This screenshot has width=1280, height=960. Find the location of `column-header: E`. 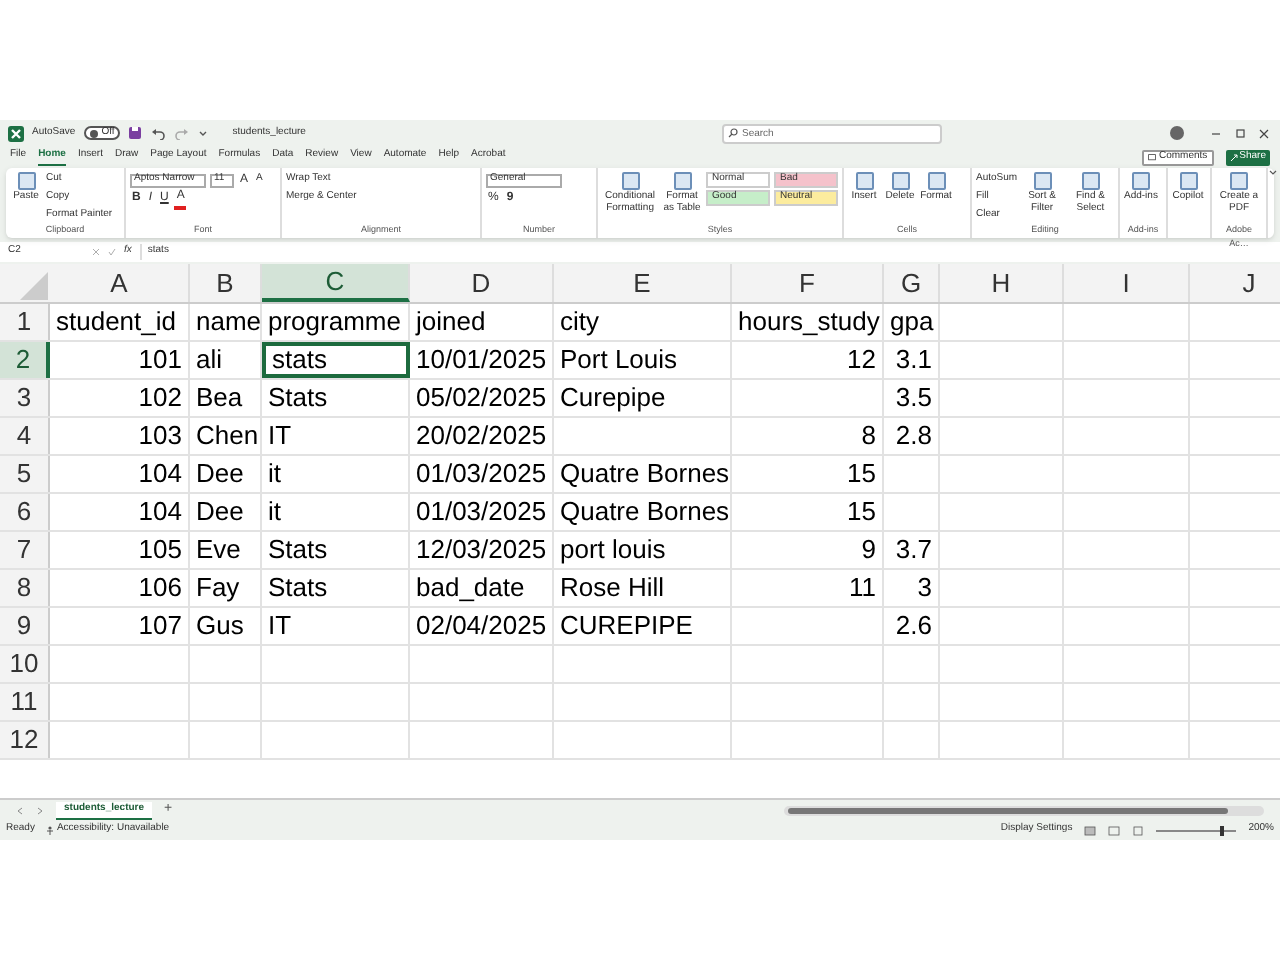

column-header: E is located at coordinates (643, 283).